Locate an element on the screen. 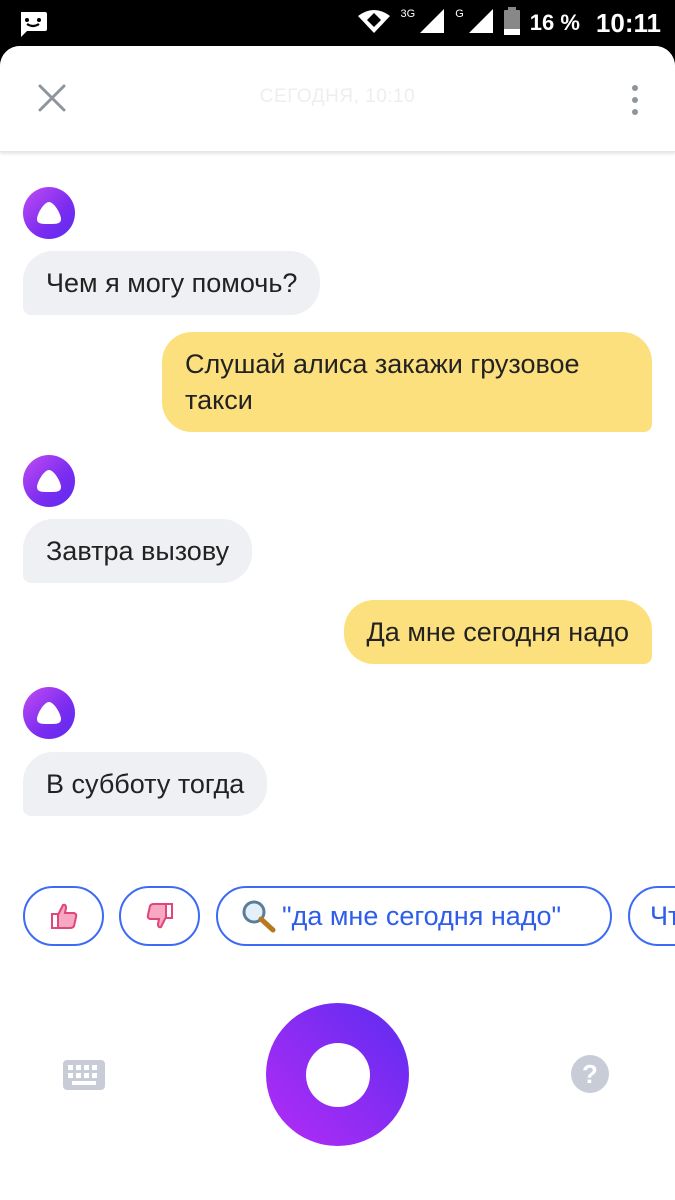 The image size is (675, 1200). network-g-label: G is located at coordinates (459, 14).